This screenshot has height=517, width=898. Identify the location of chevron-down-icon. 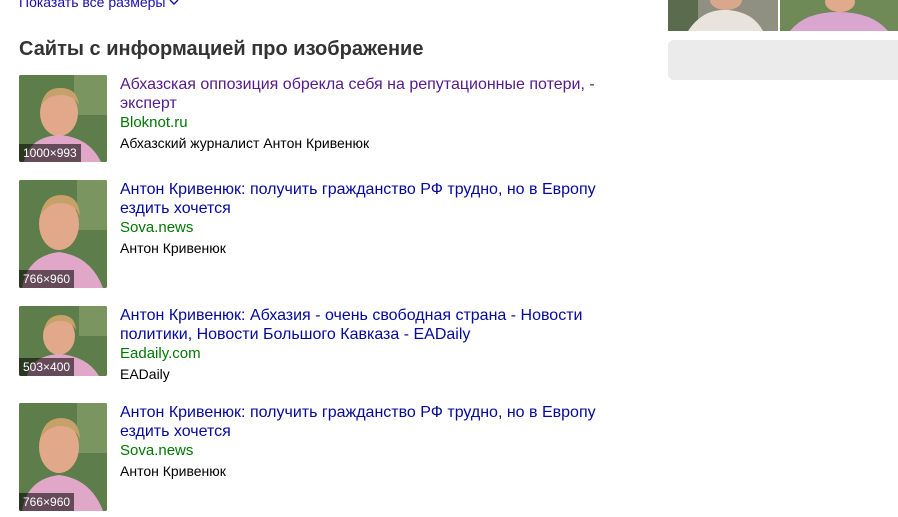
(174, 2).